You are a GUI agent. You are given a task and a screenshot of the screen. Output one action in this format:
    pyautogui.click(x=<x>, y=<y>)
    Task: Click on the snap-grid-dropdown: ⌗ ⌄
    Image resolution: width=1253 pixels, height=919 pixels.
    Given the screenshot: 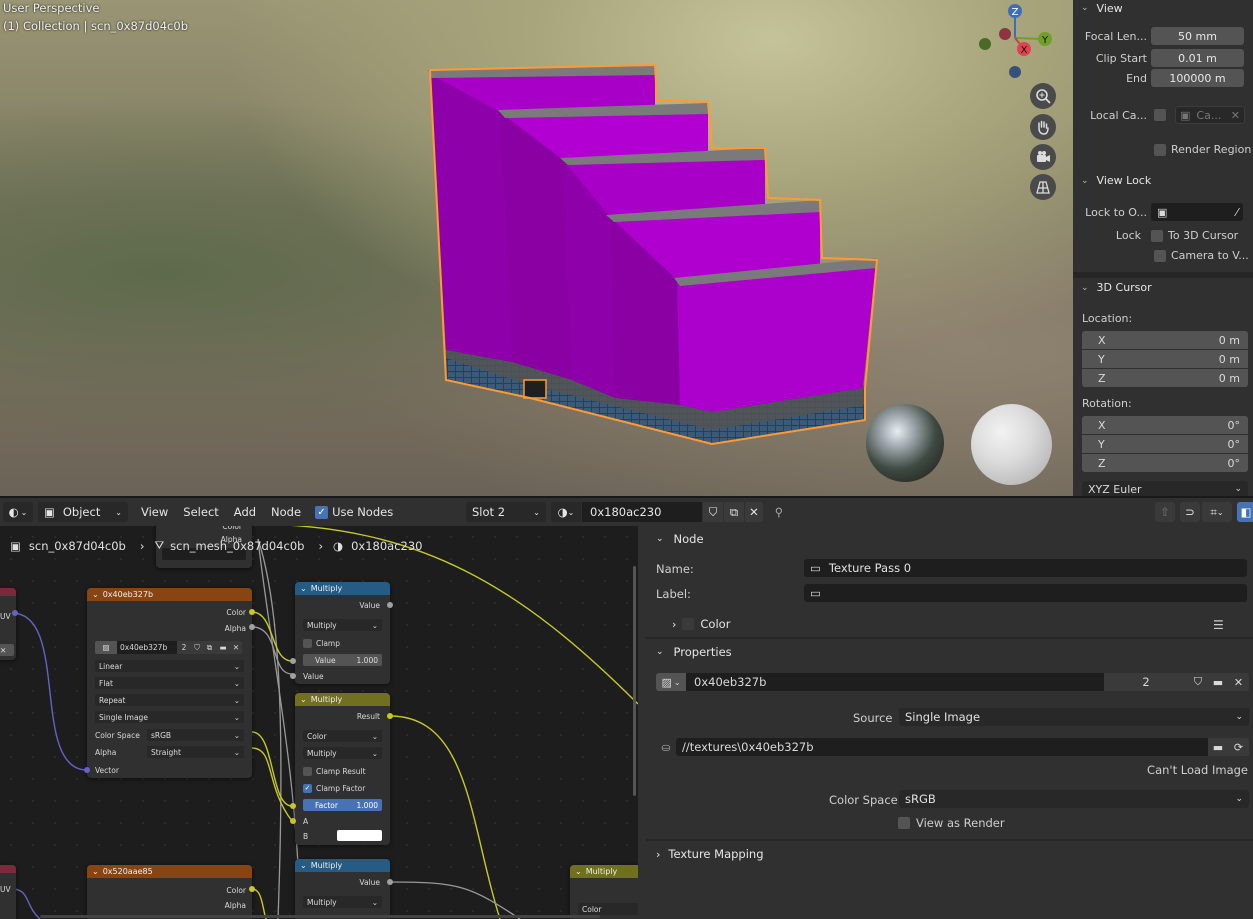 What is the action you would take?
    pyautogui.click(x=1217, y=512)
    